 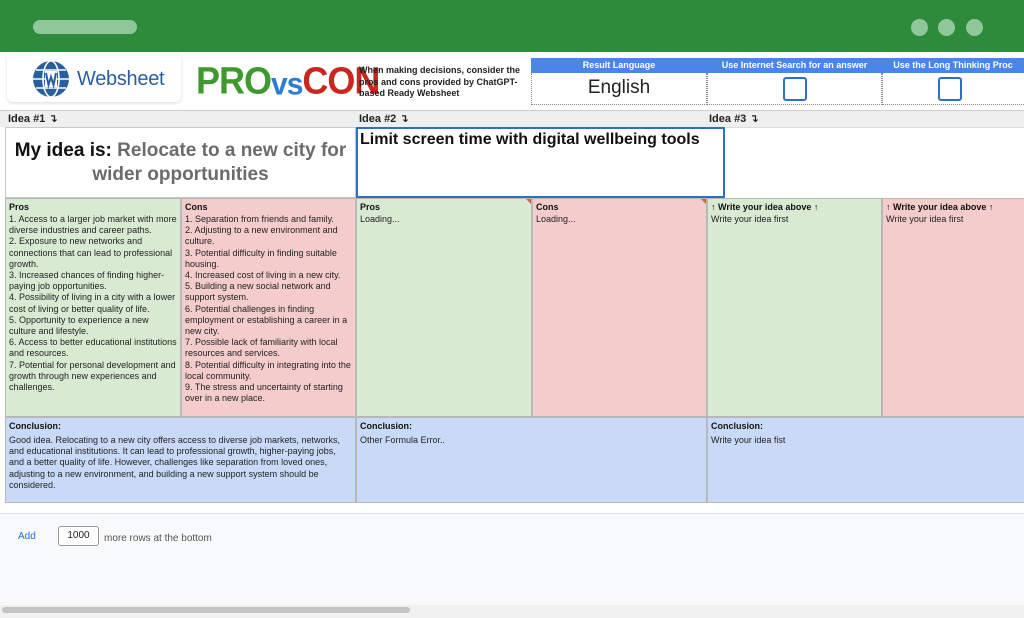 I want to click on horizontal-scrollbar, so click(x=512, y=611).